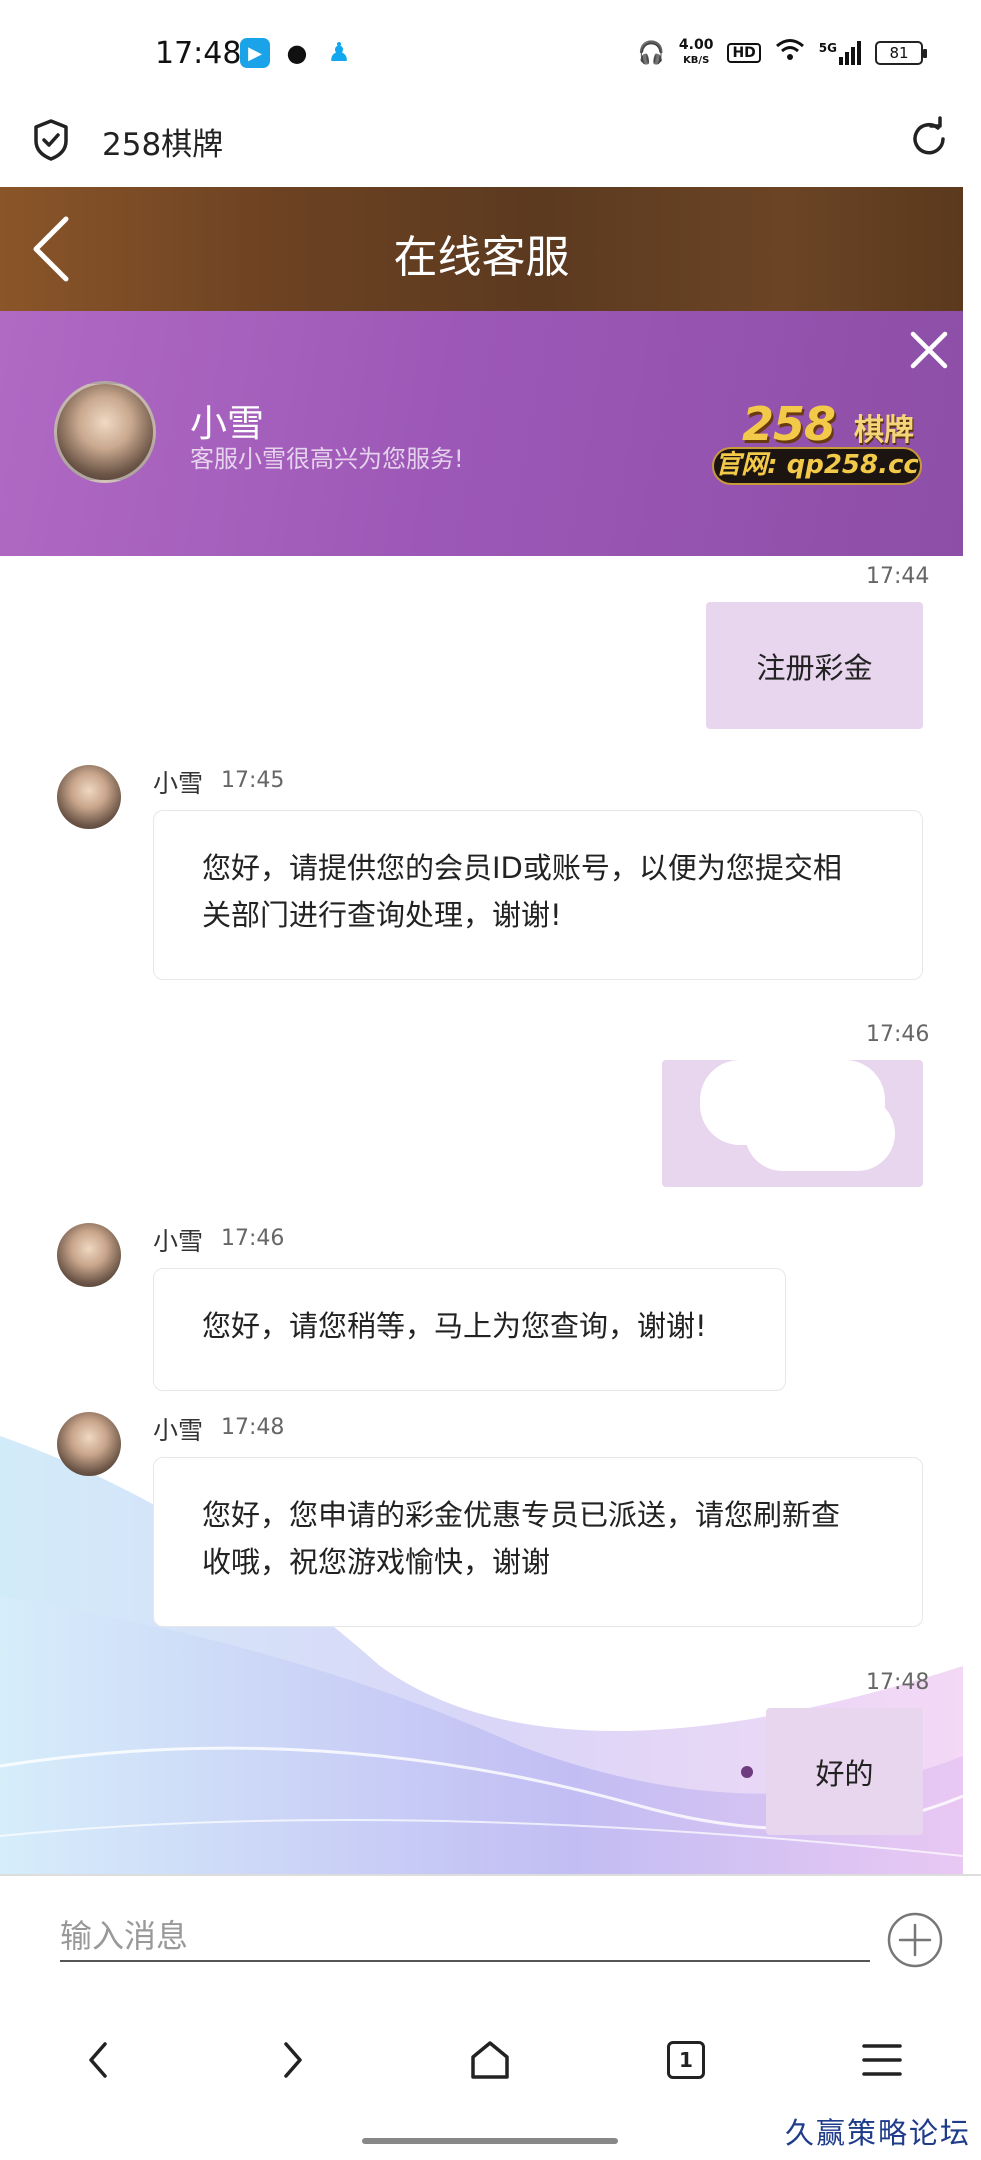 Image resolution: width=981 pixels, height=2160 pixels. I want to click on browser-bottom-nav: 1 久赢策略论坛, so click(490, 2076).